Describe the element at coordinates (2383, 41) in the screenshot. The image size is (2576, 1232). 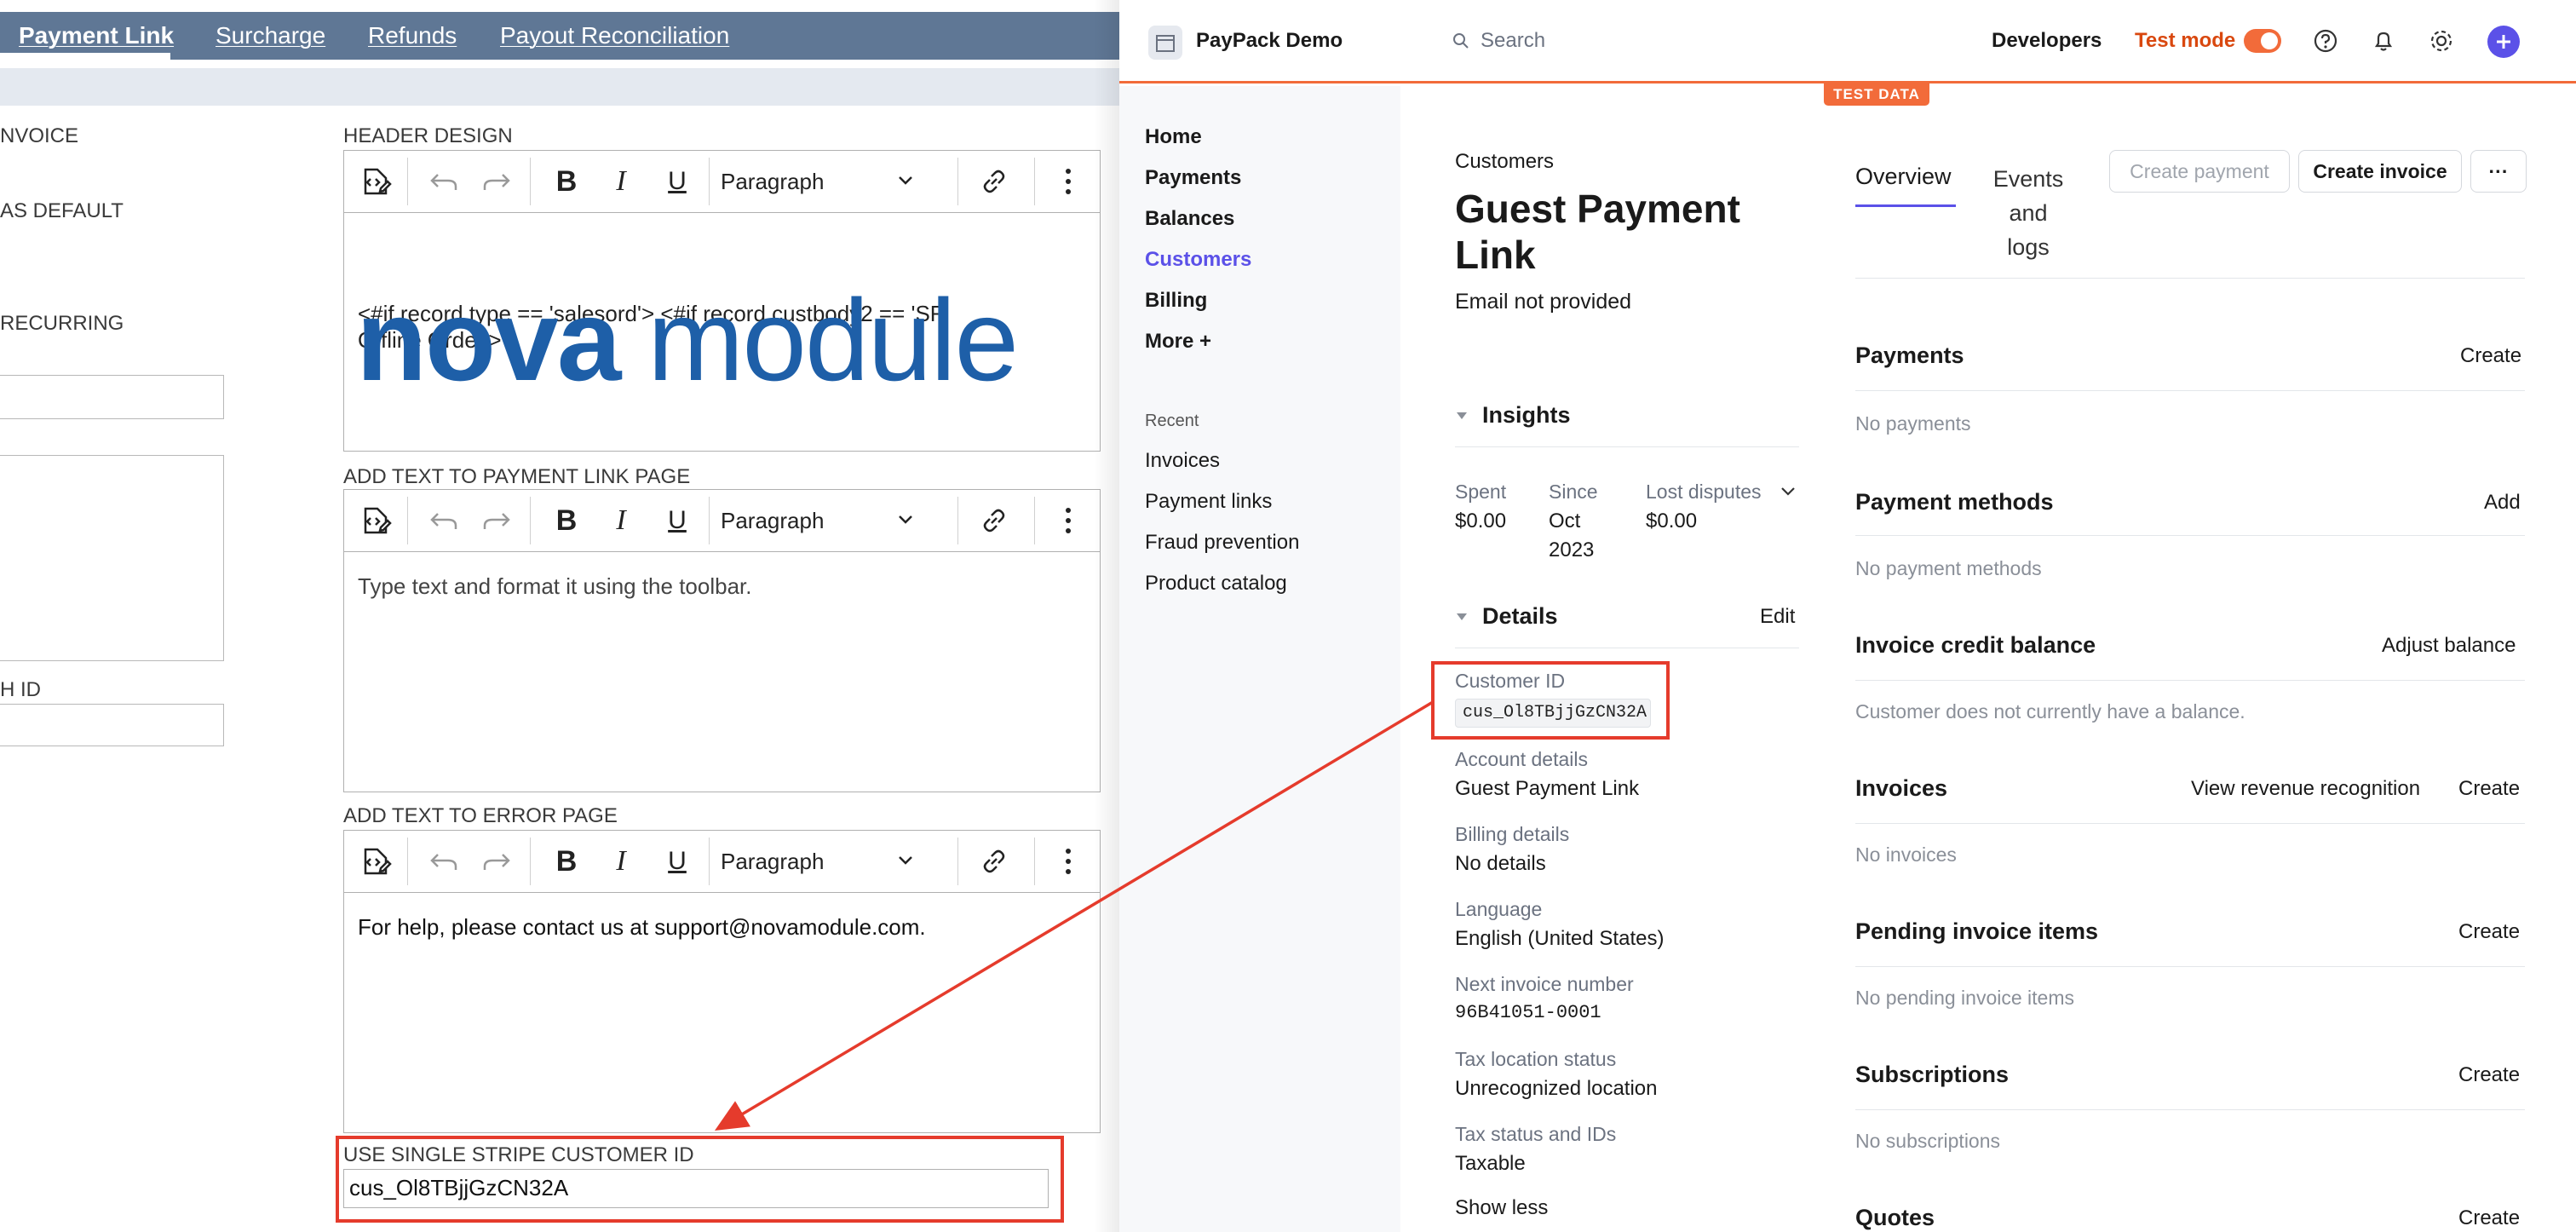
I see `bell-icon` at that location.